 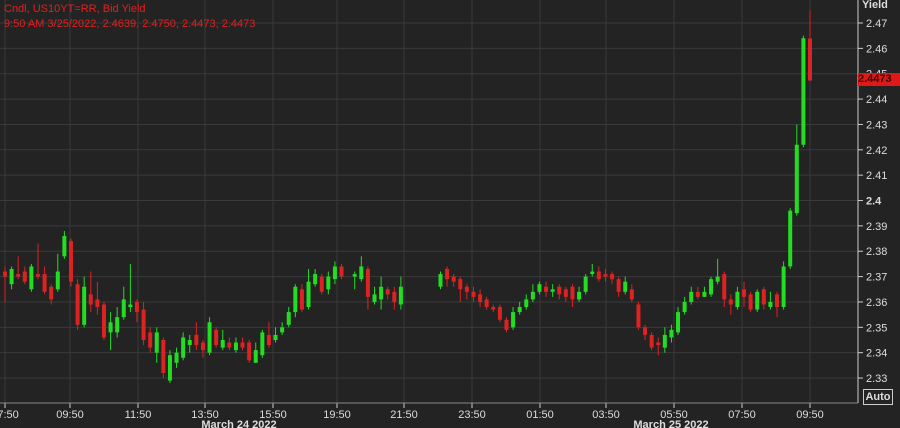 What do you see at coordinates (876, 252) in the screenshot?
I see `y-tick-label: 2.38` at bounding box center [876, 252].